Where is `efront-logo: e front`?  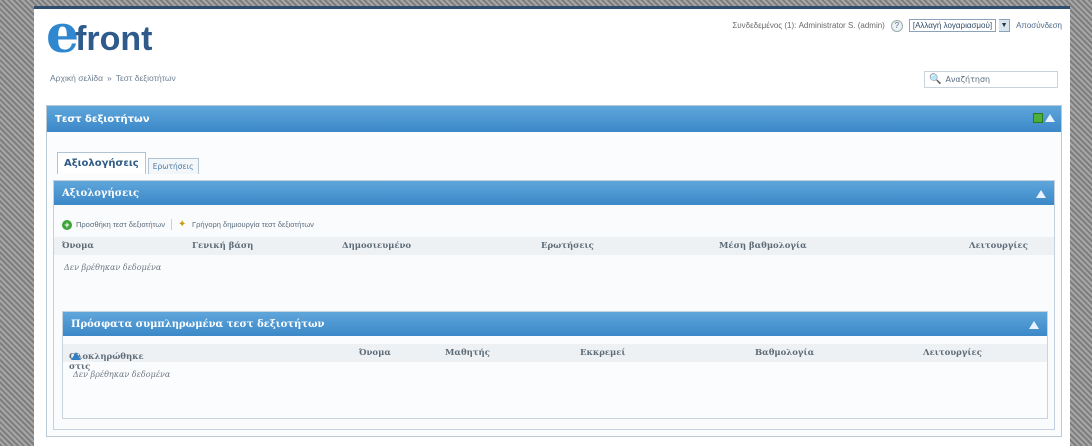
efront-logo: e front is located at coordinates (99, 35).